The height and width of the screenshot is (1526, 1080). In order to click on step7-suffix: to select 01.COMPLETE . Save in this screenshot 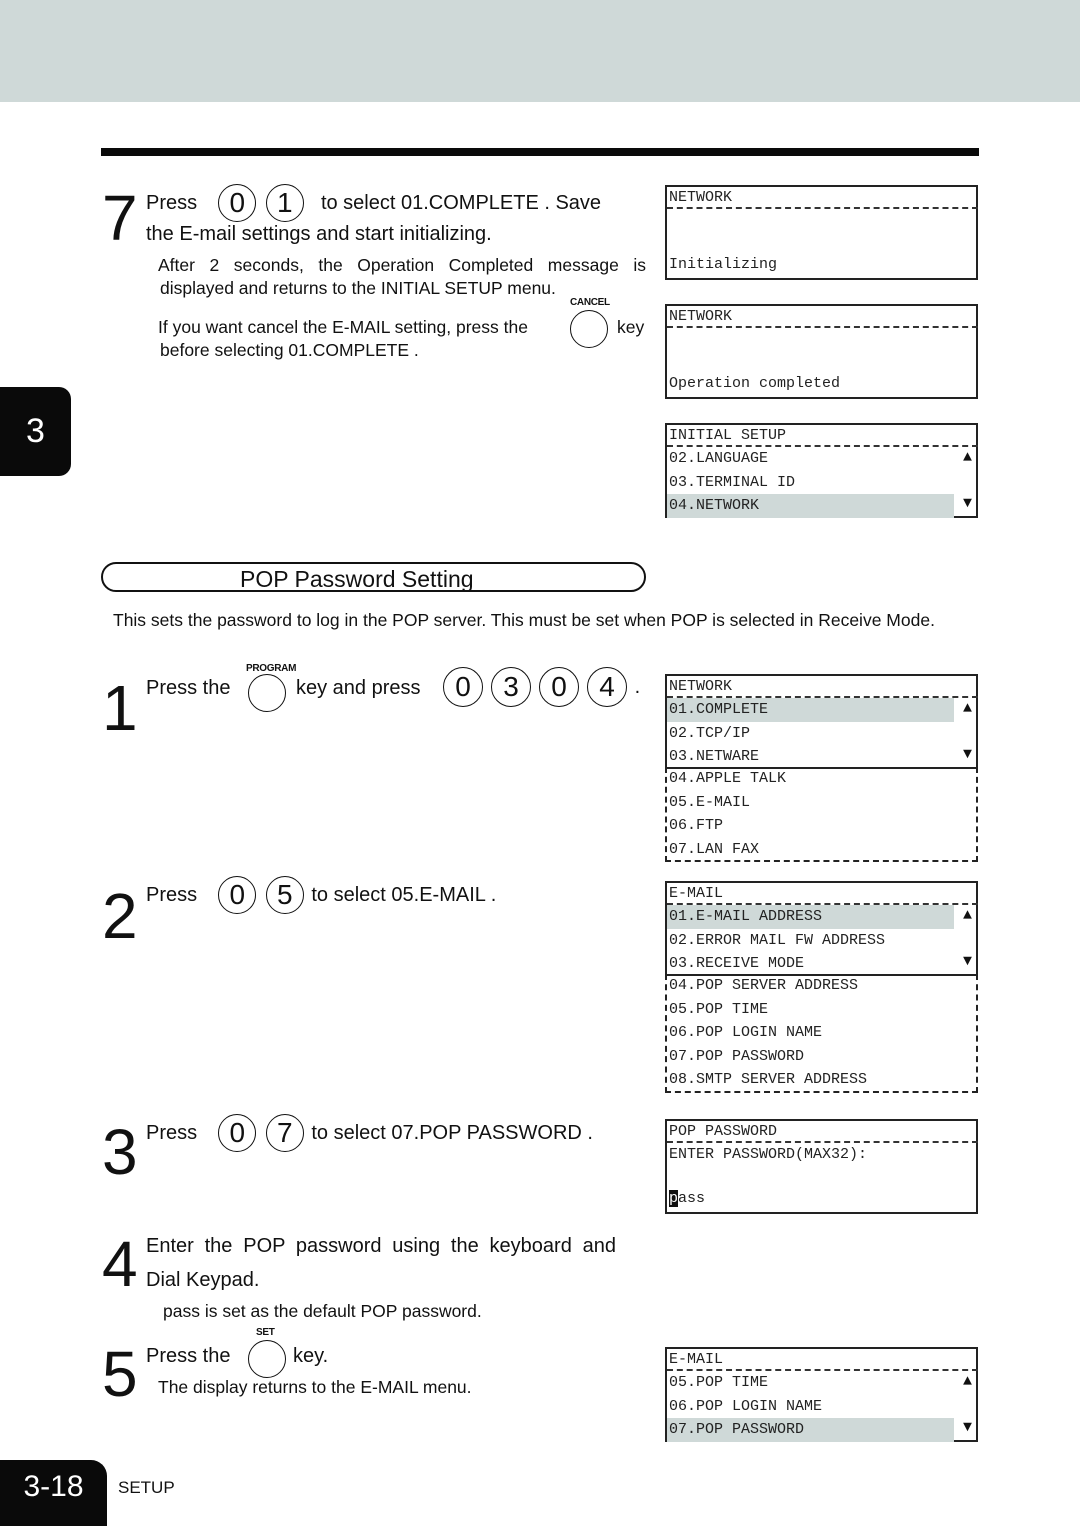, I will do `click(461, 202)`.